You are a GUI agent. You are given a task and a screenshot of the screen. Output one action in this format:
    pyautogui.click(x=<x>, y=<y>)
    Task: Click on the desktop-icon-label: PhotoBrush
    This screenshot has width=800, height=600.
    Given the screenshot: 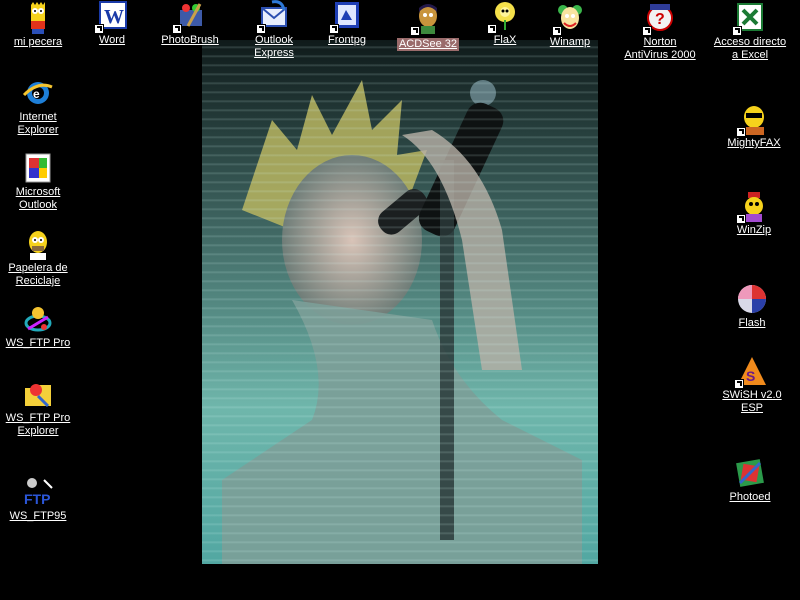 What is the action you would take?
    pyautogui.click(x=190, y=40)
    